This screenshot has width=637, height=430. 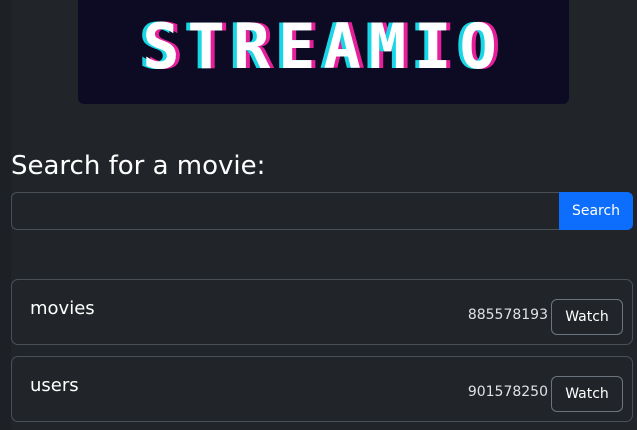 I want to click on search-button: Search, so click(x=596, y=211).